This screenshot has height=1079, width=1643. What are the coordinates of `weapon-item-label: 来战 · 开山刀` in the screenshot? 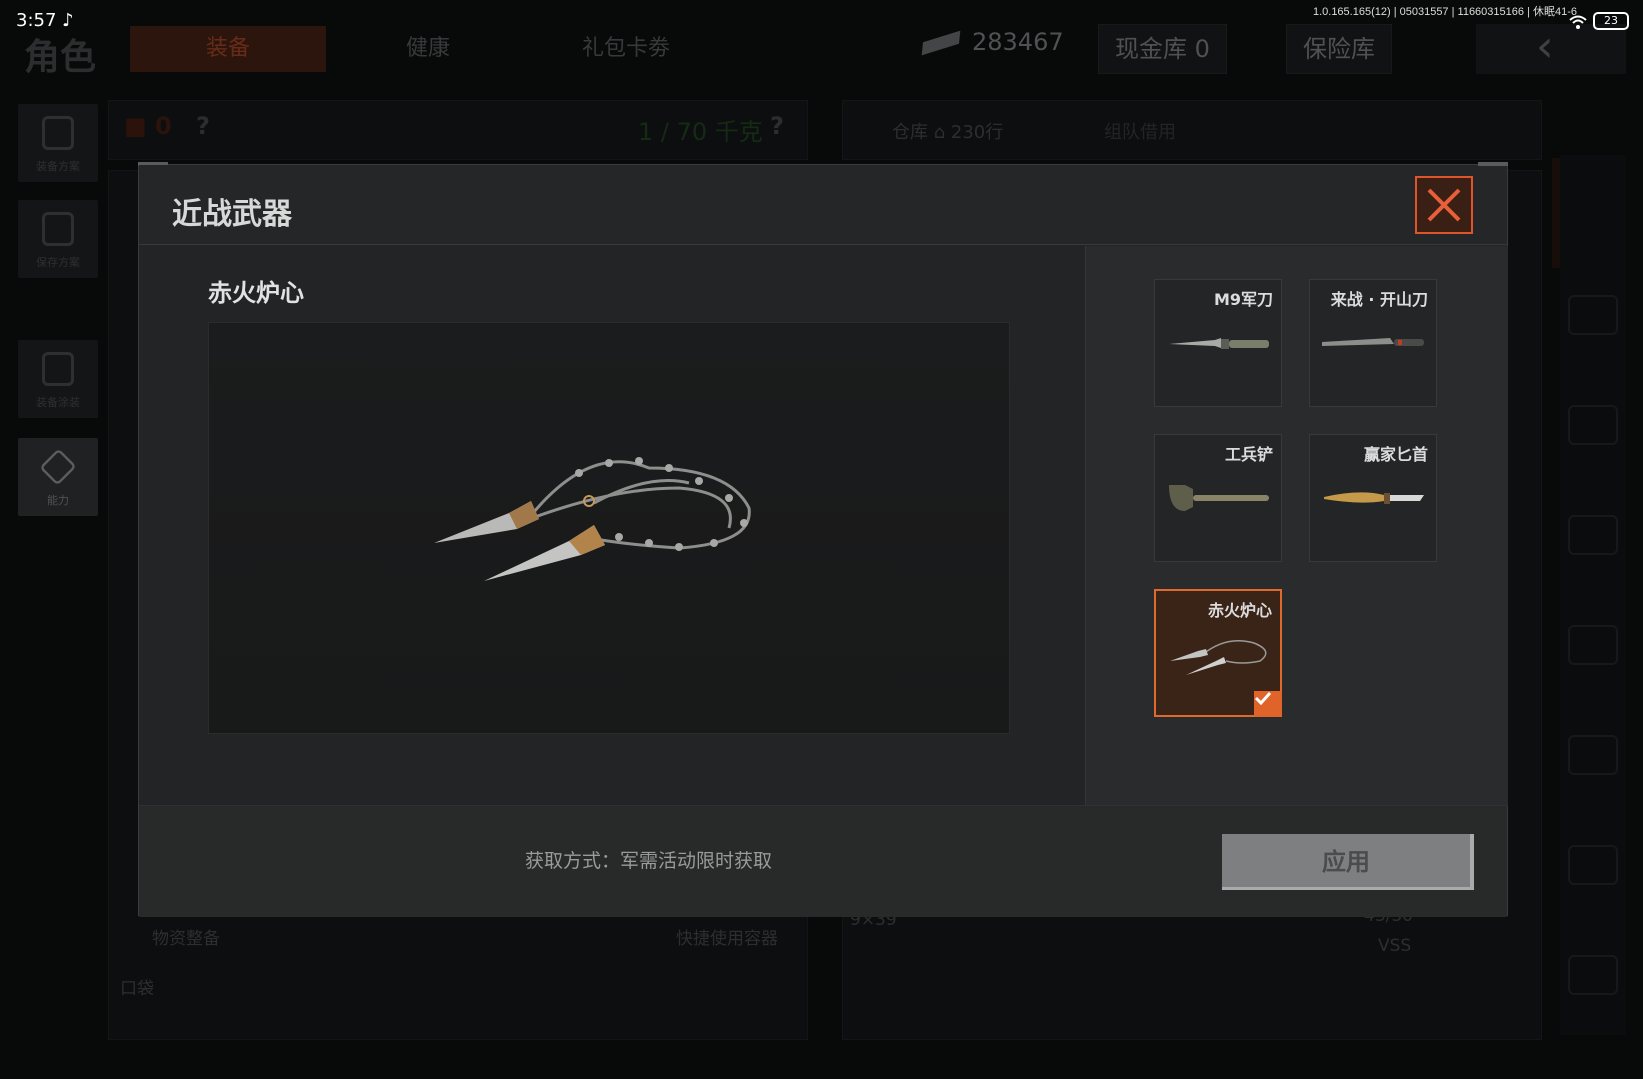 It's located at (1379, 299).